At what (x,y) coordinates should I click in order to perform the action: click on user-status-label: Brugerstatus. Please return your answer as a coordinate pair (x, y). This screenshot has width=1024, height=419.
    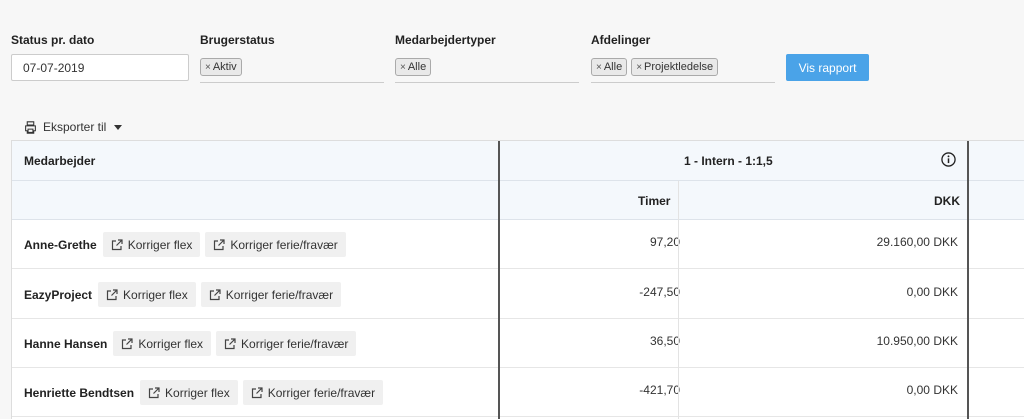
    Looking at the image, I should click on (237, 40).